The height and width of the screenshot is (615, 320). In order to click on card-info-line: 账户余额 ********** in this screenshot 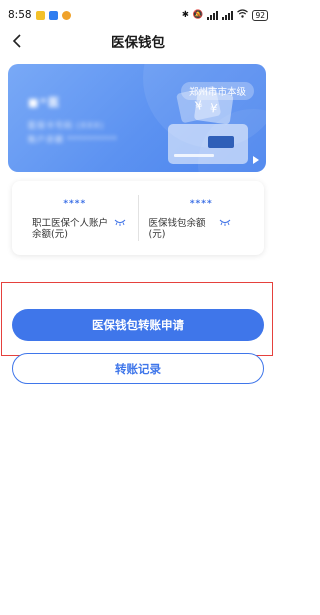, I will do `click(73, 139)`.